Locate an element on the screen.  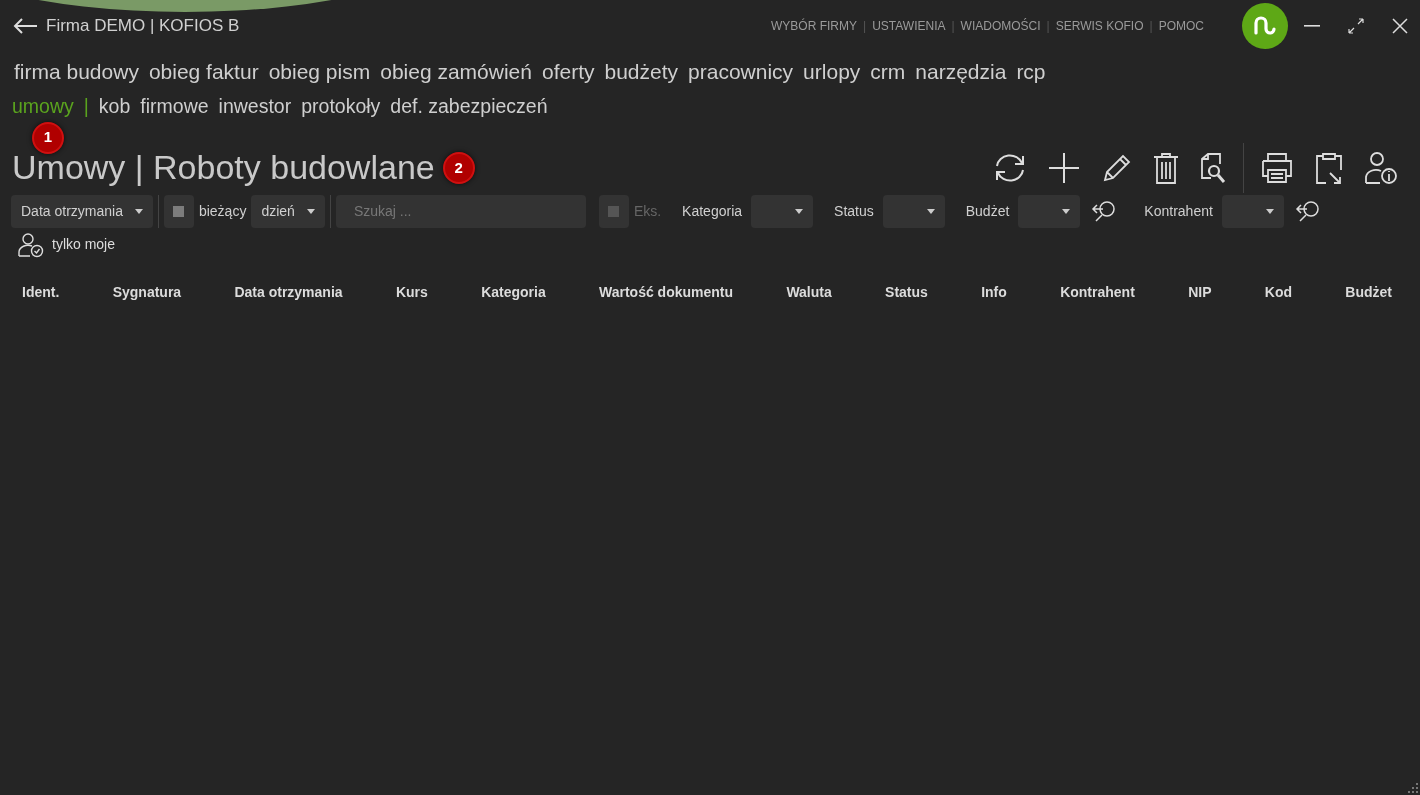
back-arrow-icon is located at coordinates (25, 26).